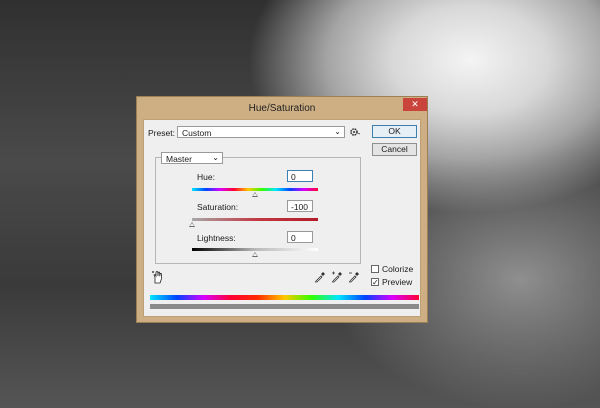 The height and width of the screenshot is (408, 600). I want to click on ok-button: OK, so click(394, 131).